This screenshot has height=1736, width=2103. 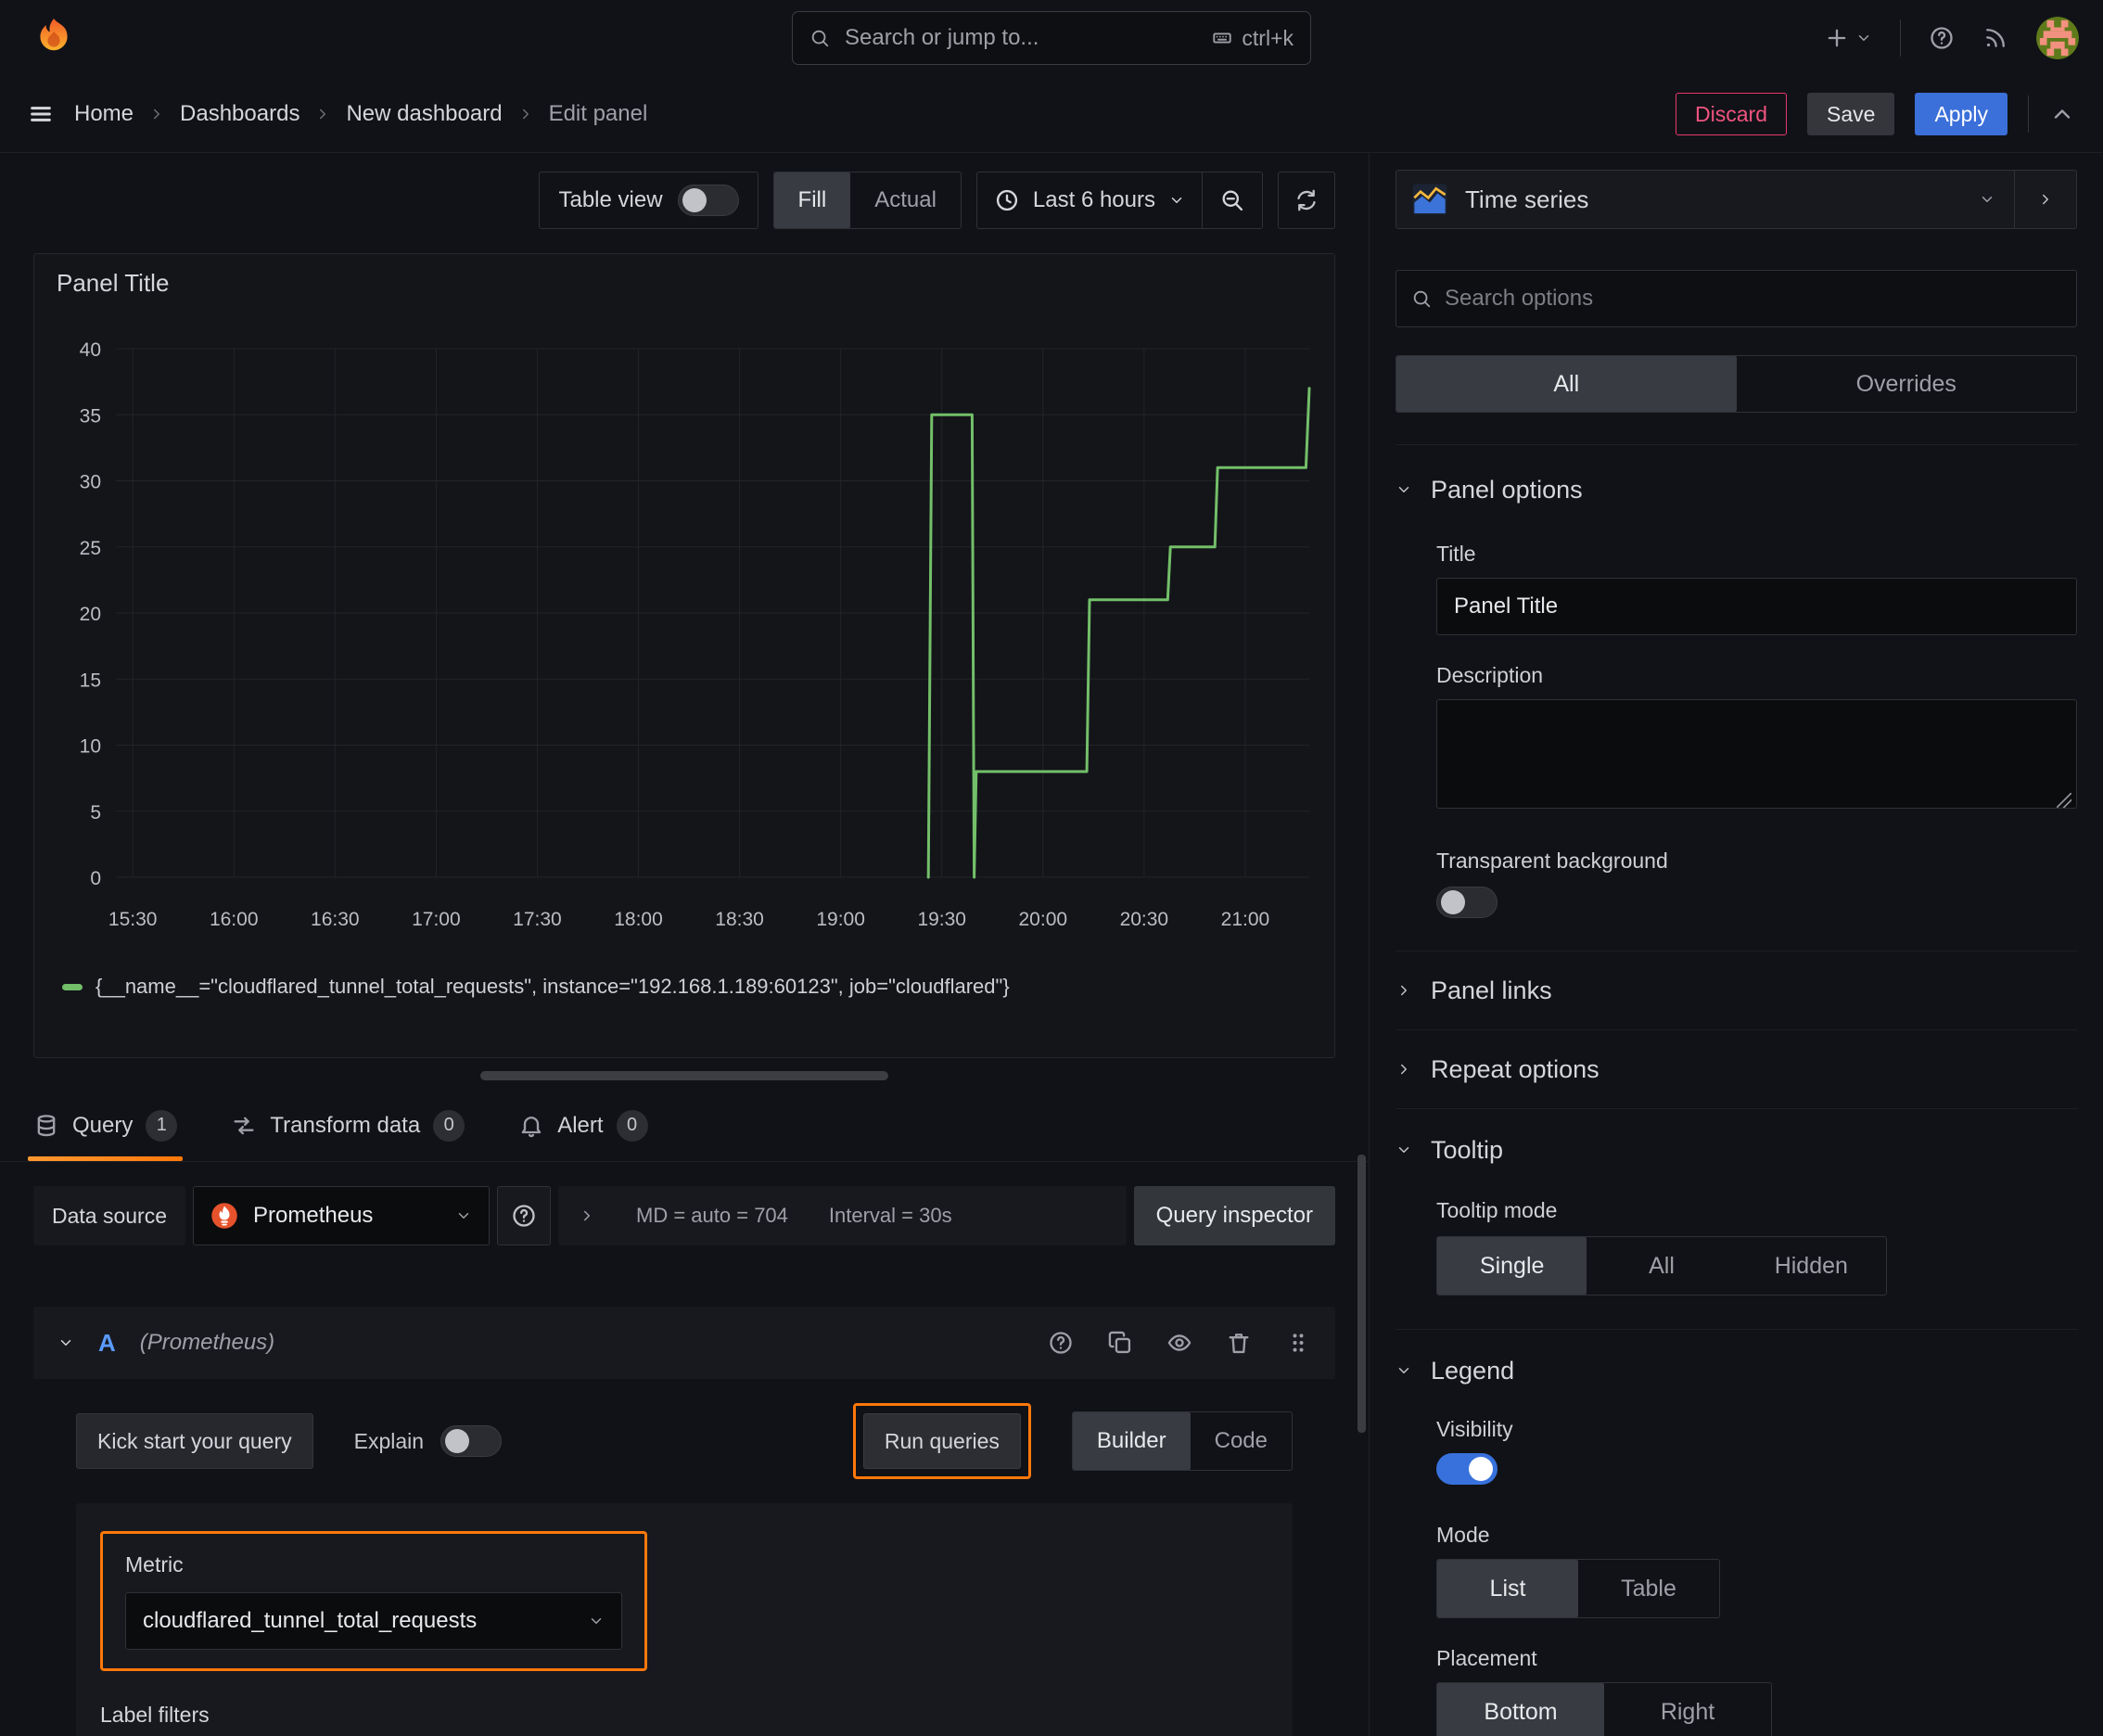 I want to click on breadcrumb-edit-panel: Edit panel, so click(x=598, y=114).